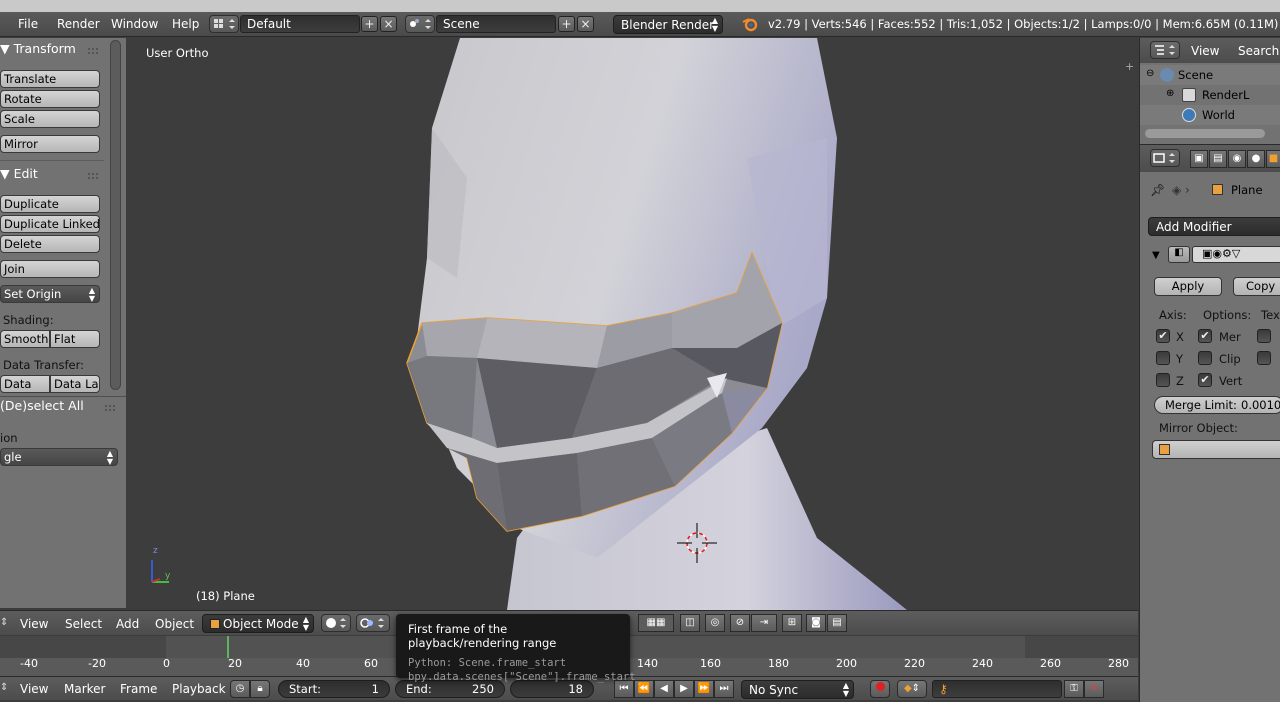  Describe the element at coordinates (656, 623) in the screenshot. I see `layers-icon: ▦▦` at that location.